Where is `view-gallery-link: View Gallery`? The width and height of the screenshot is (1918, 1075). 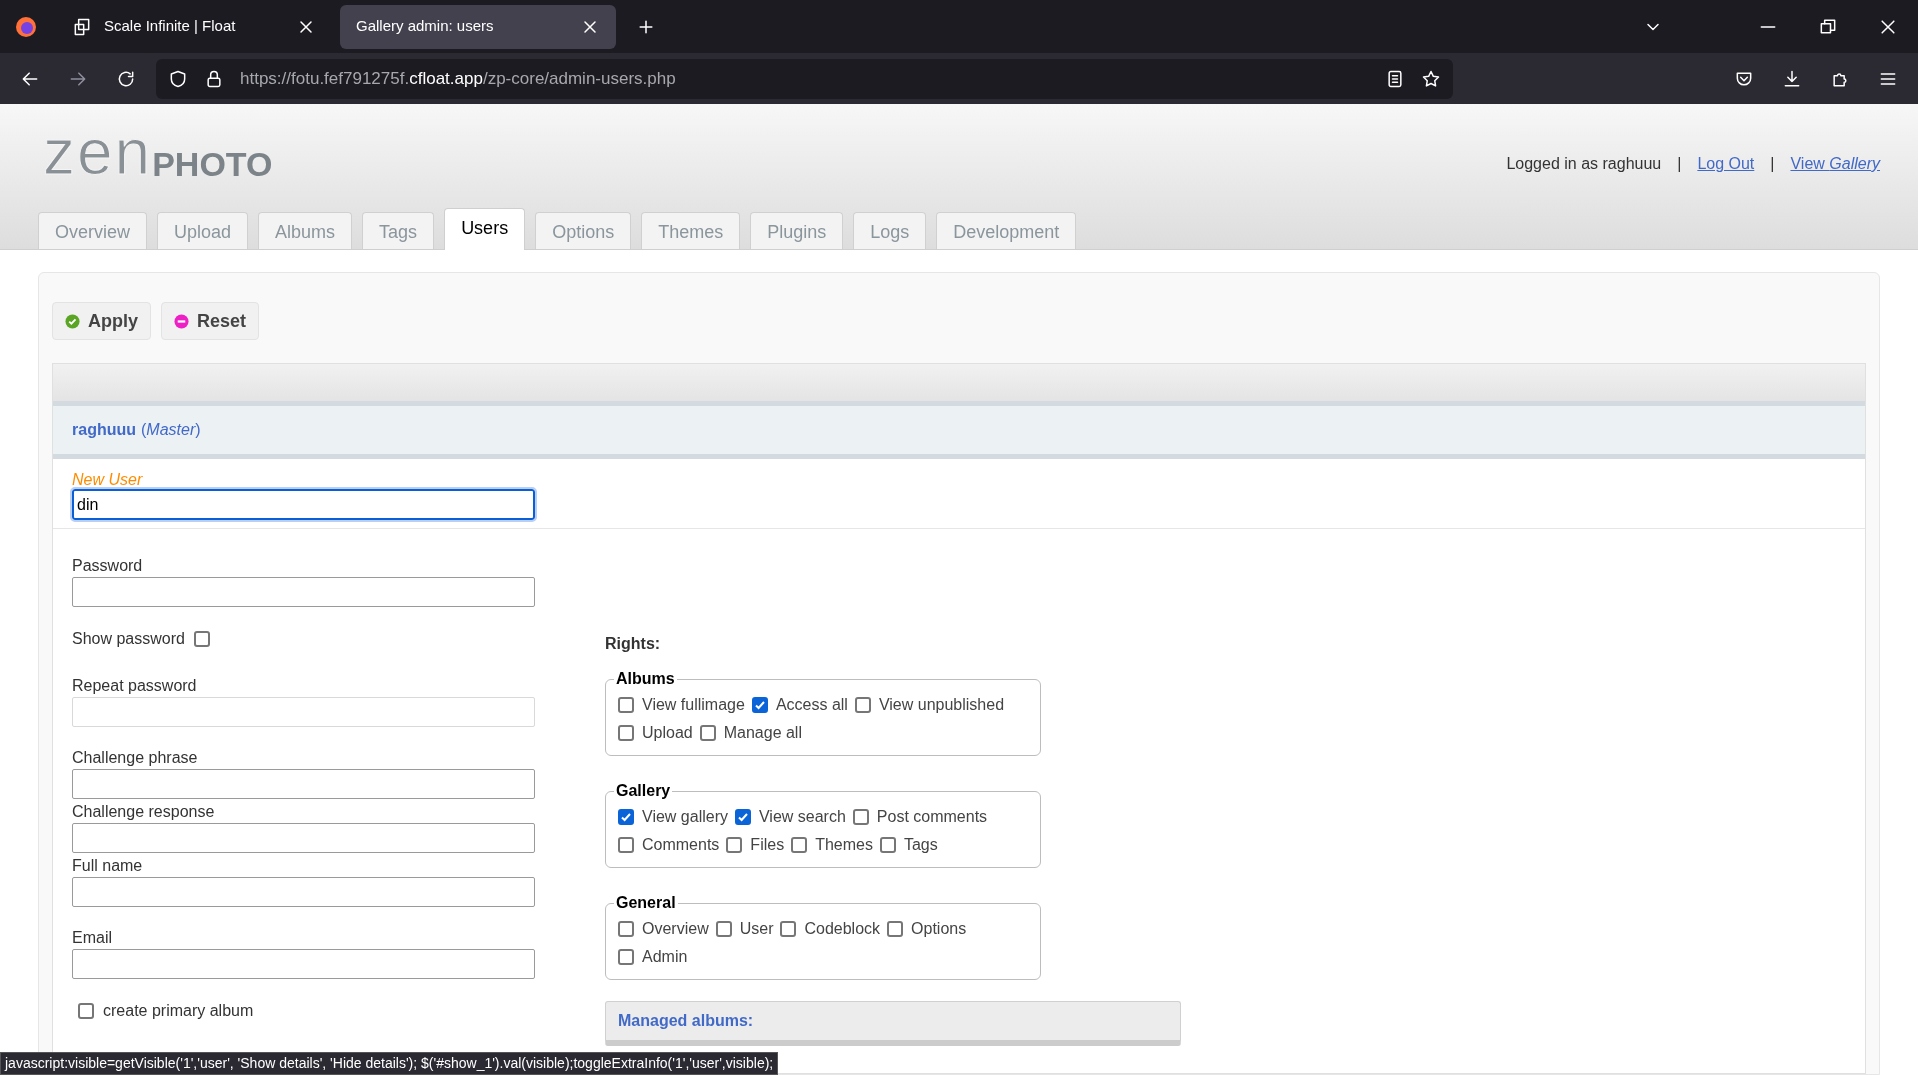
view-gallery-link: View Gallery is located at coordinates (1835, 164).